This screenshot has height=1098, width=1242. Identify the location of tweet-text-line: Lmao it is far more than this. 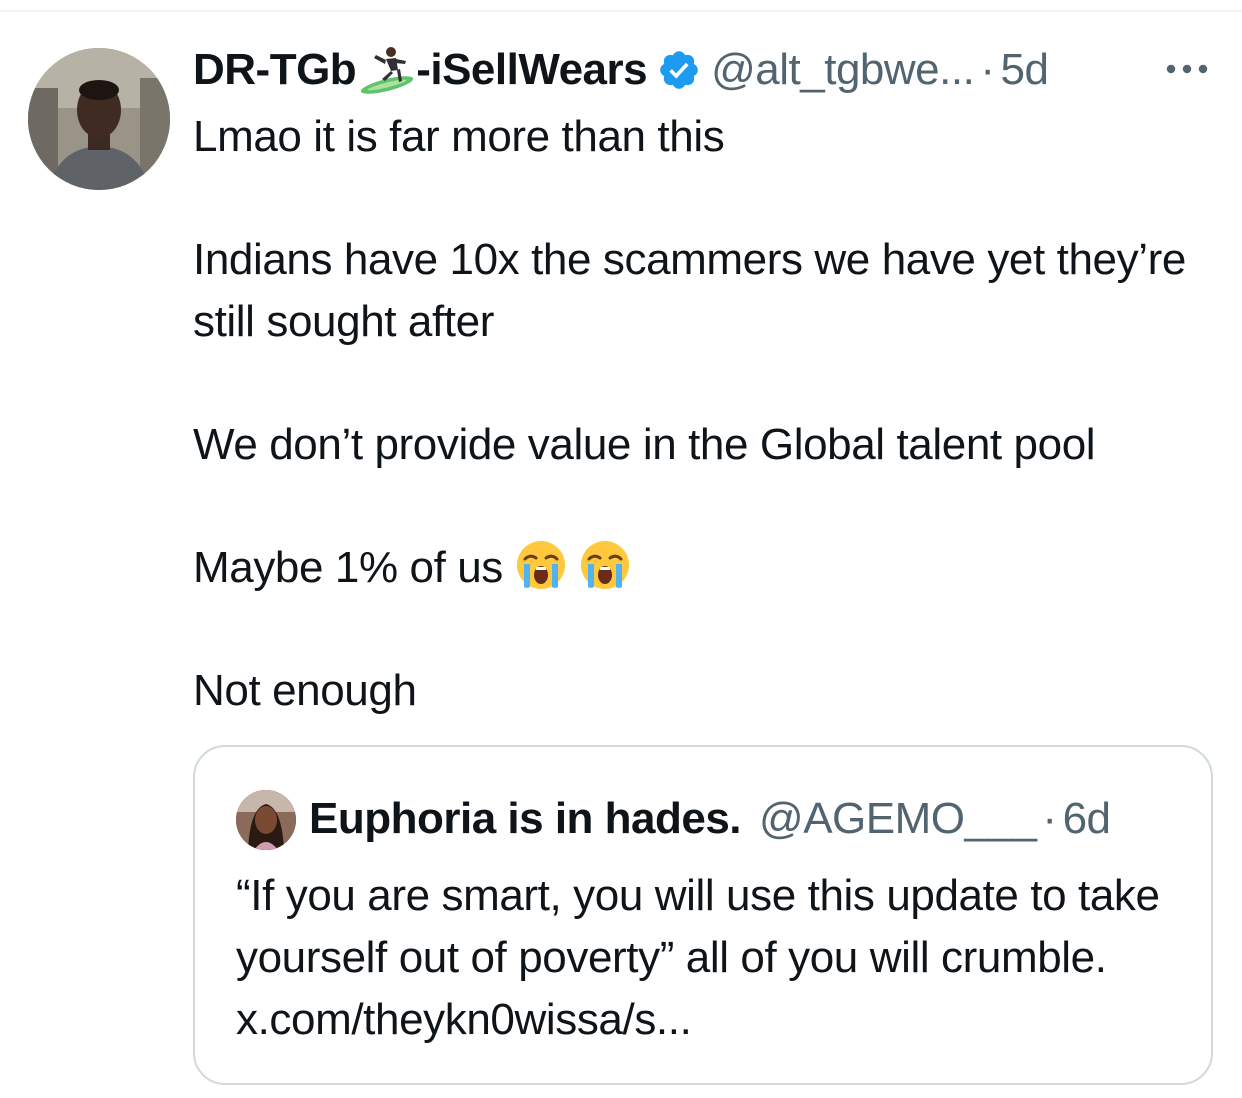
(459, 136).